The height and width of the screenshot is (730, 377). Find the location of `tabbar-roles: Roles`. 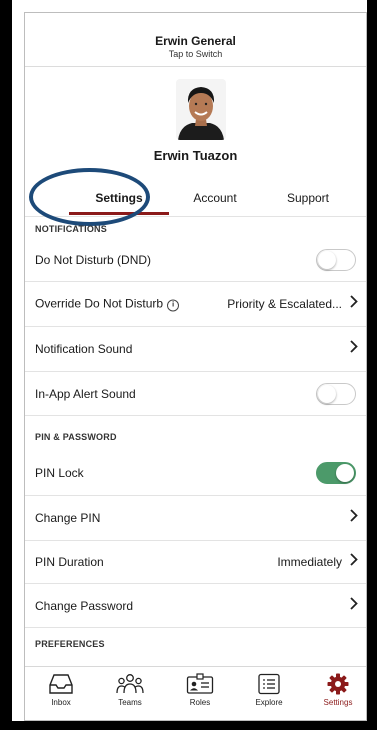

tabbar-roles: Roles is located at coordinates (200, 690).